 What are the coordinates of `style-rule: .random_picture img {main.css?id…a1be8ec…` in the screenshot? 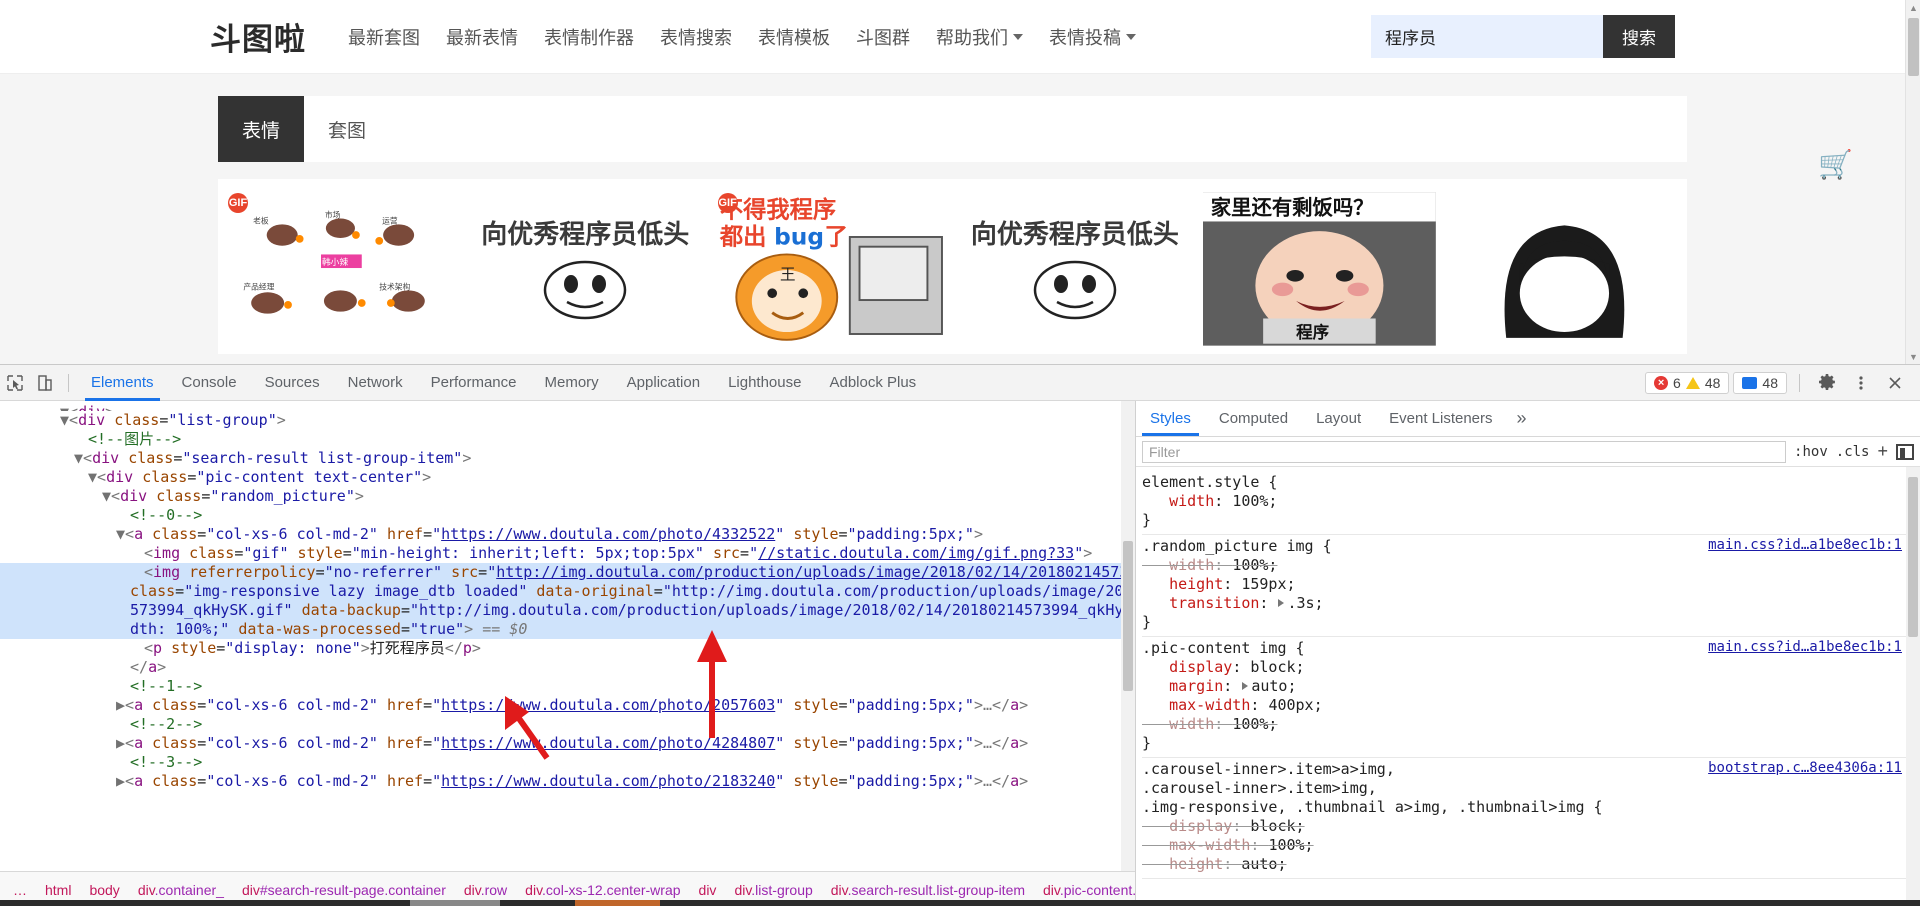 It's located at (1524, 586).